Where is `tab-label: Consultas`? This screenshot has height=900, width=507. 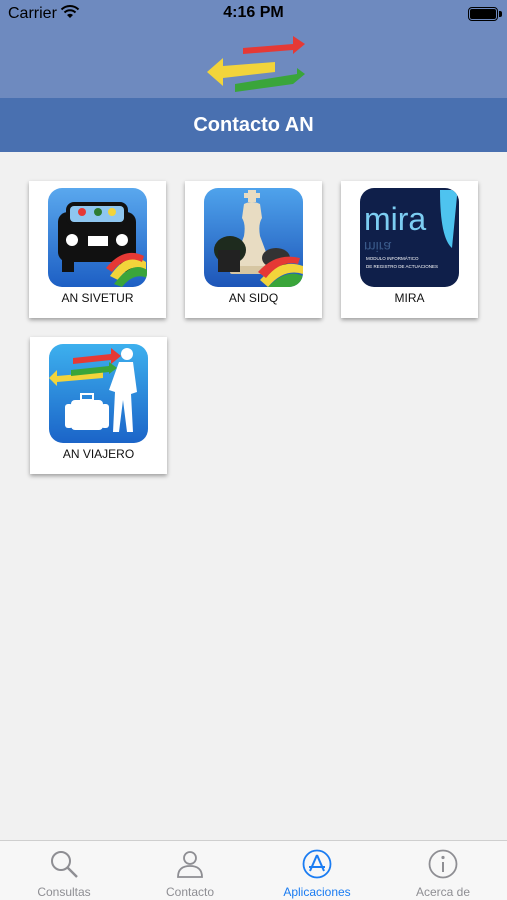 tab-label: Consultas is located at coordinates (64, 892).